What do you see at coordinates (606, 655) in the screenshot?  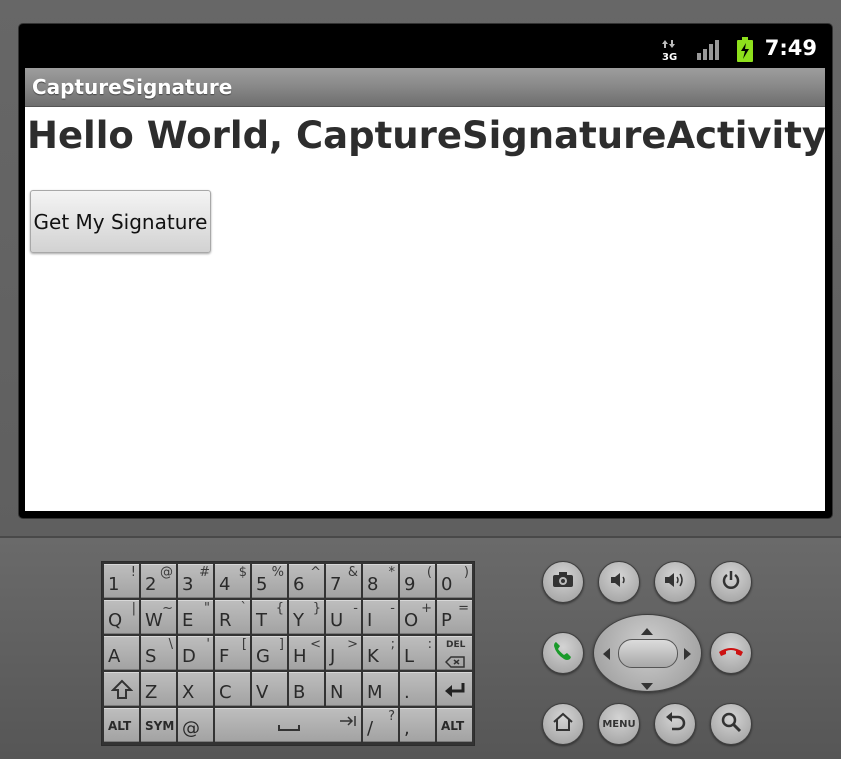 I see `dpad-left-icon` at bounding box center [606, 655].